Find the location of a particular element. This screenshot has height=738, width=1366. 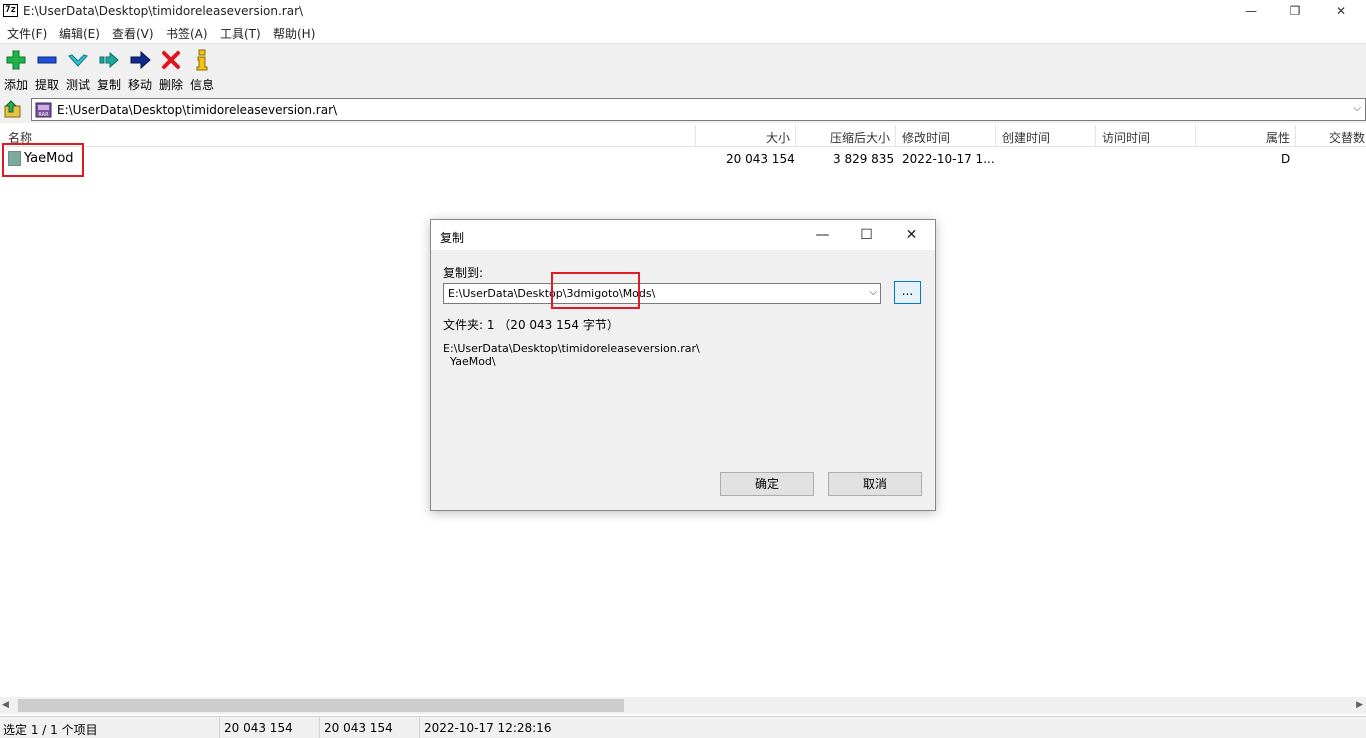

copy-to-label: 复制到: is located at coordinates (463, 273).